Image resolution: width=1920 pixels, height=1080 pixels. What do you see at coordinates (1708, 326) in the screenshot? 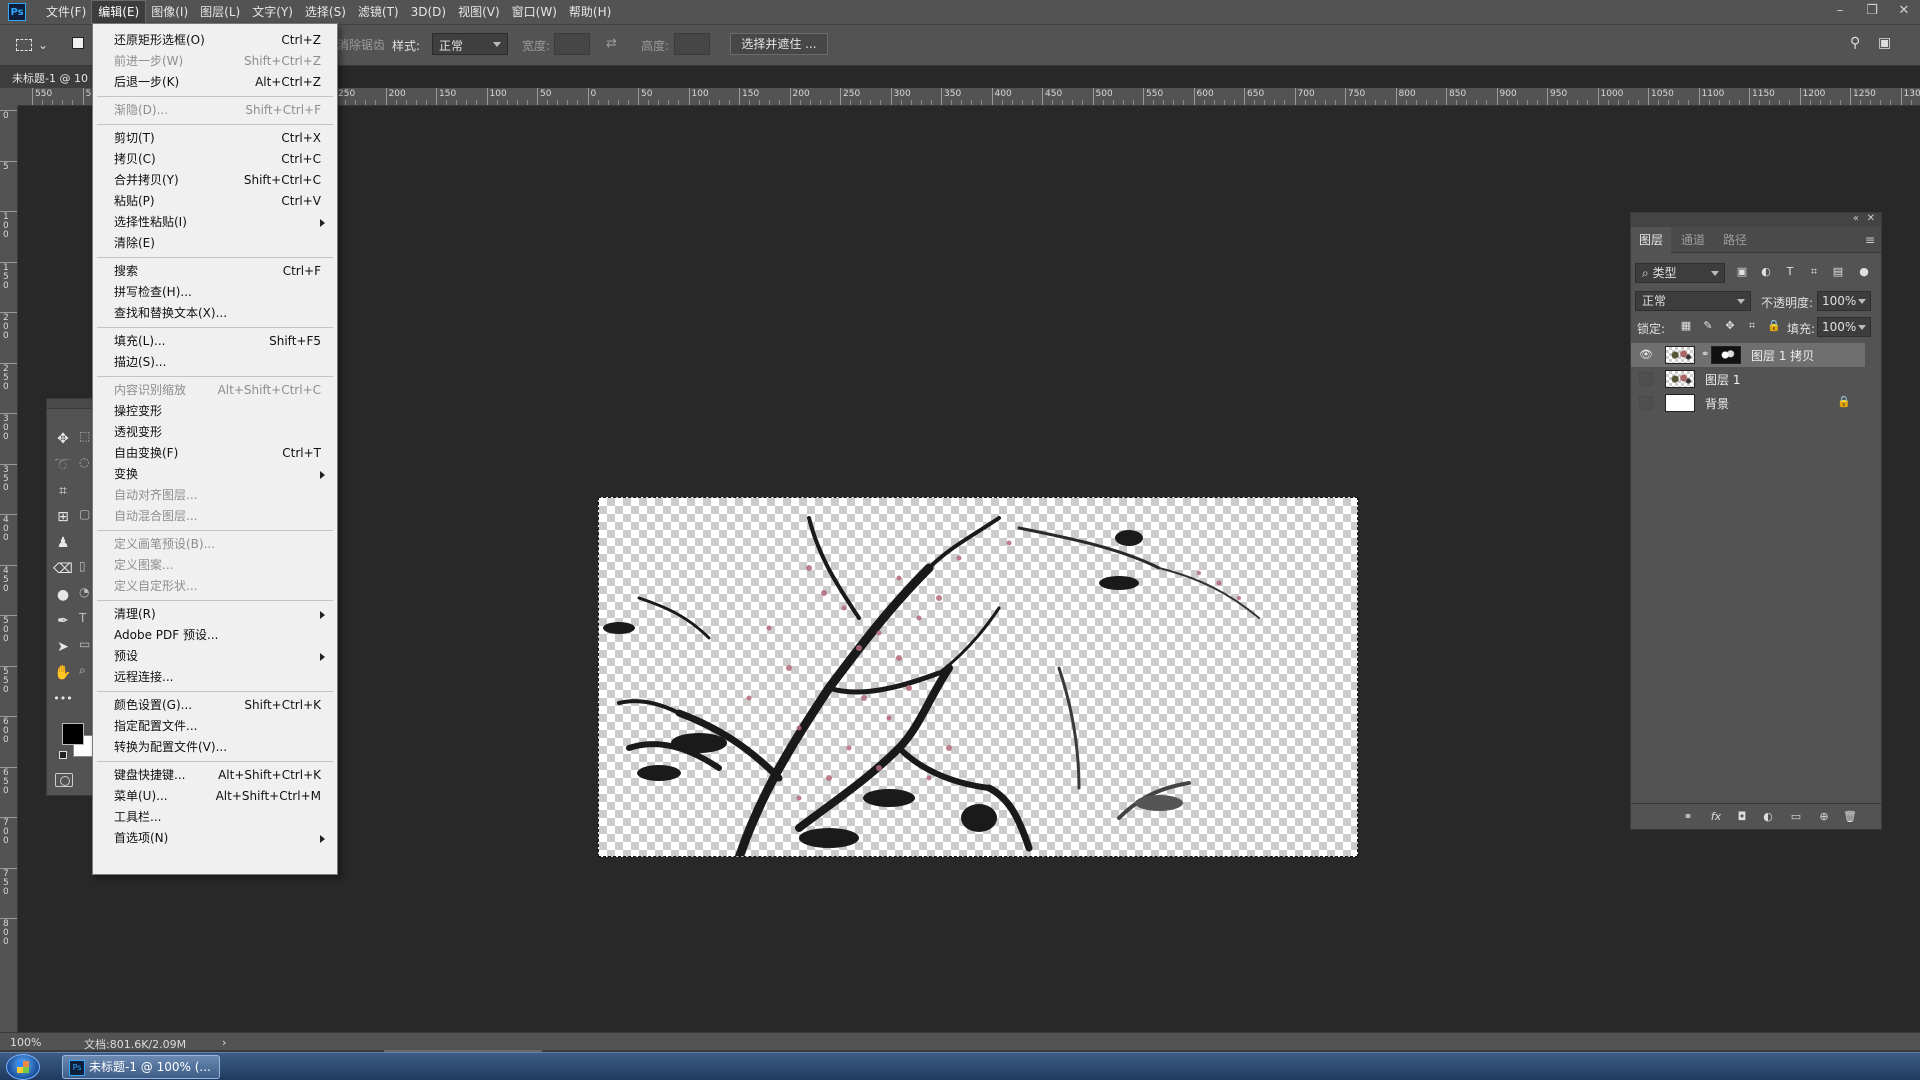
I see `lock-brush-icon: ✎` at bounding box center [1708, 326].